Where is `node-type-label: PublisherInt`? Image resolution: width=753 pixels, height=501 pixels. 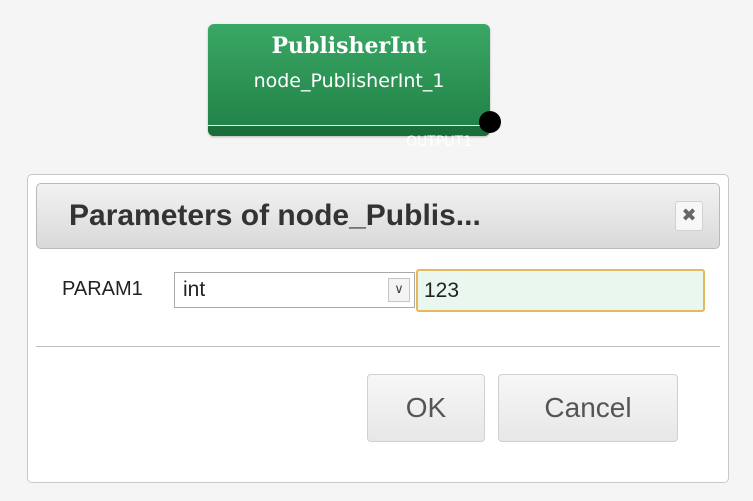 node-type-label: PublisherInt is located at coordinates (349, 46).